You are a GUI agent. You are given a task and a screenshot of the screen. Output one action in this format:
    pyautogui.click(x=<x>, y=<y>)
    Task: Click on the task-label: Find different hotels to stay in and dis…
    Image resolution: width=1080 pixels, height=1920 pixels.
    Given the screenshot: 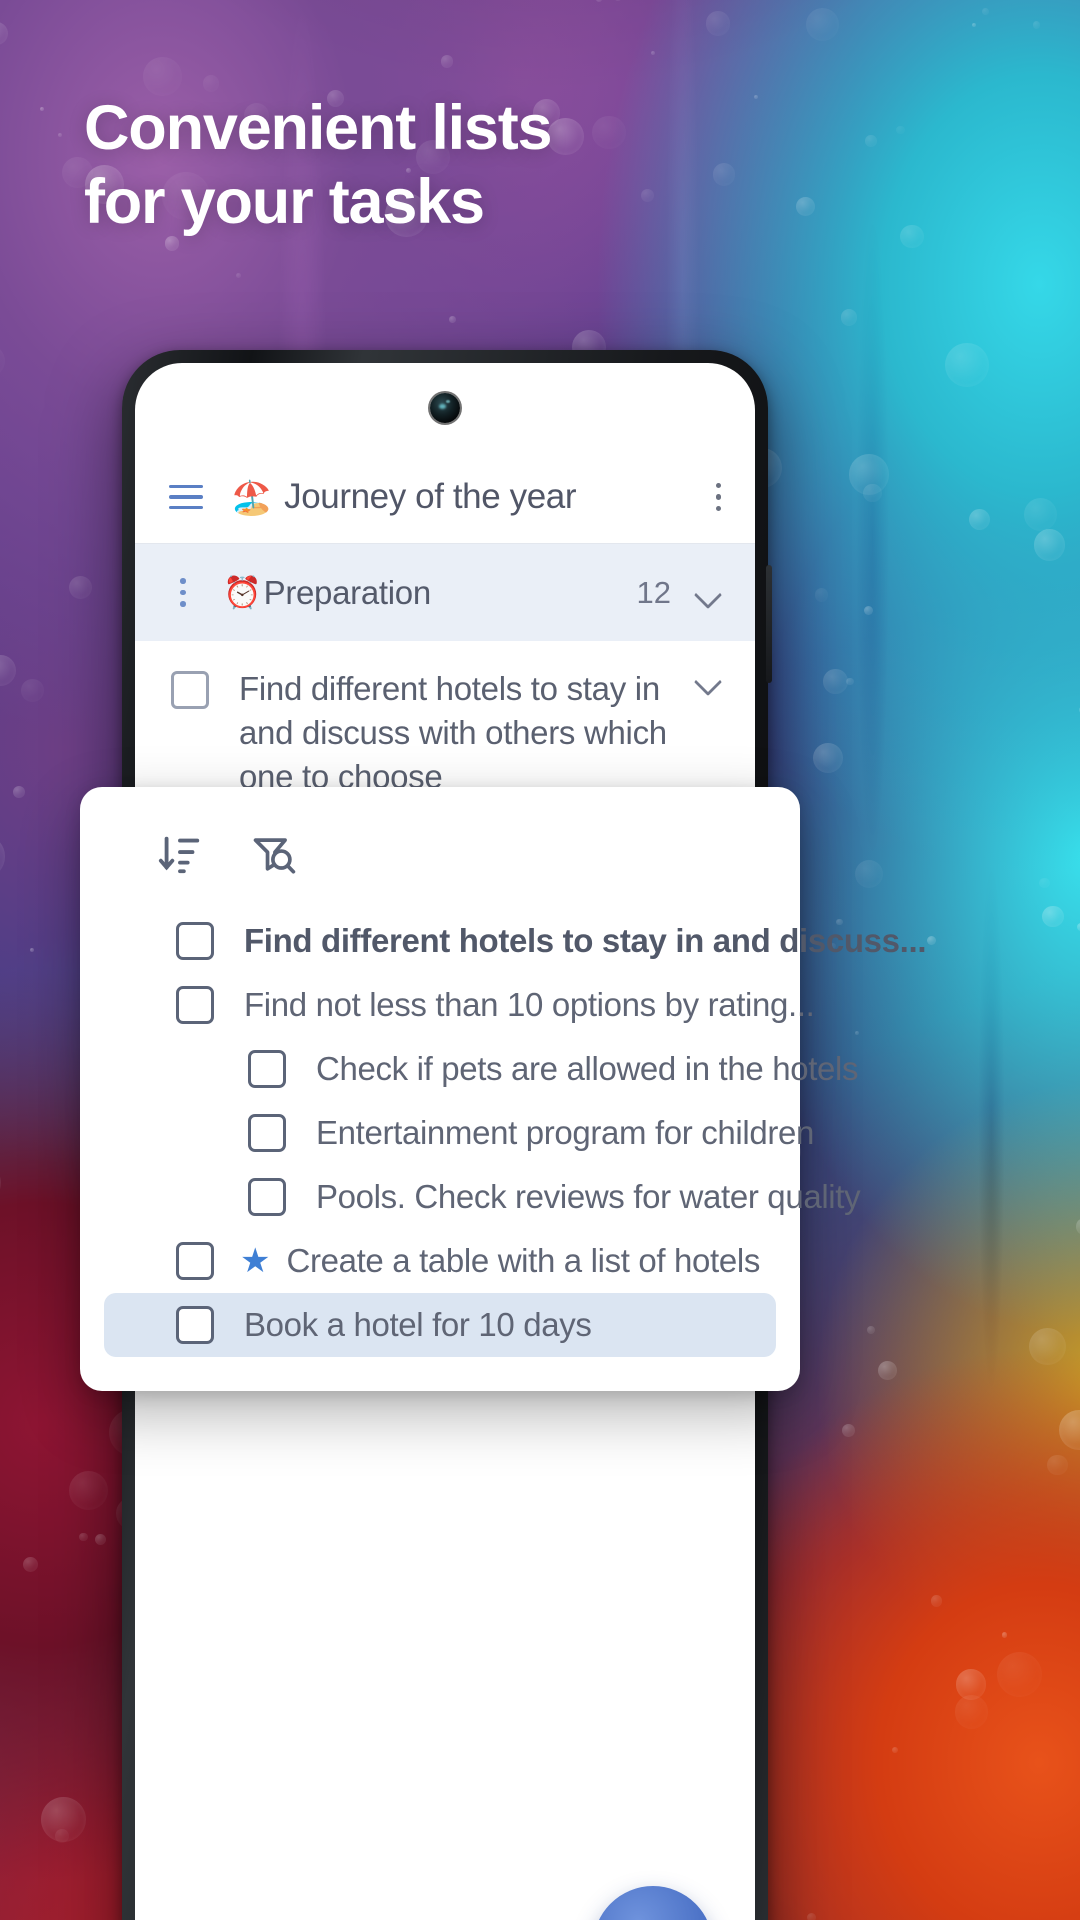 What is the action you would take?
    pyautogui.click(x=453, y=733)
    